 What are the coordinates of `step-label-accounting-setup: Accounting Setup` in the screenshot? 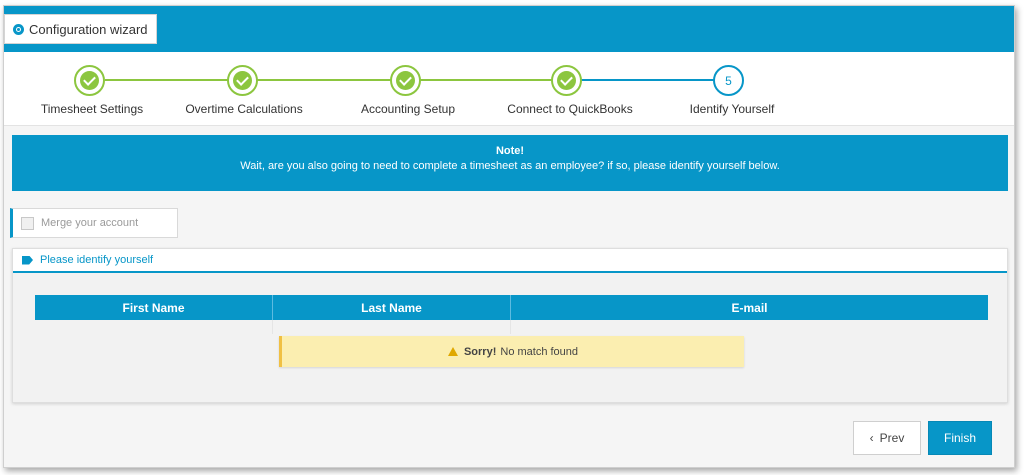 It's located at (408, 109).